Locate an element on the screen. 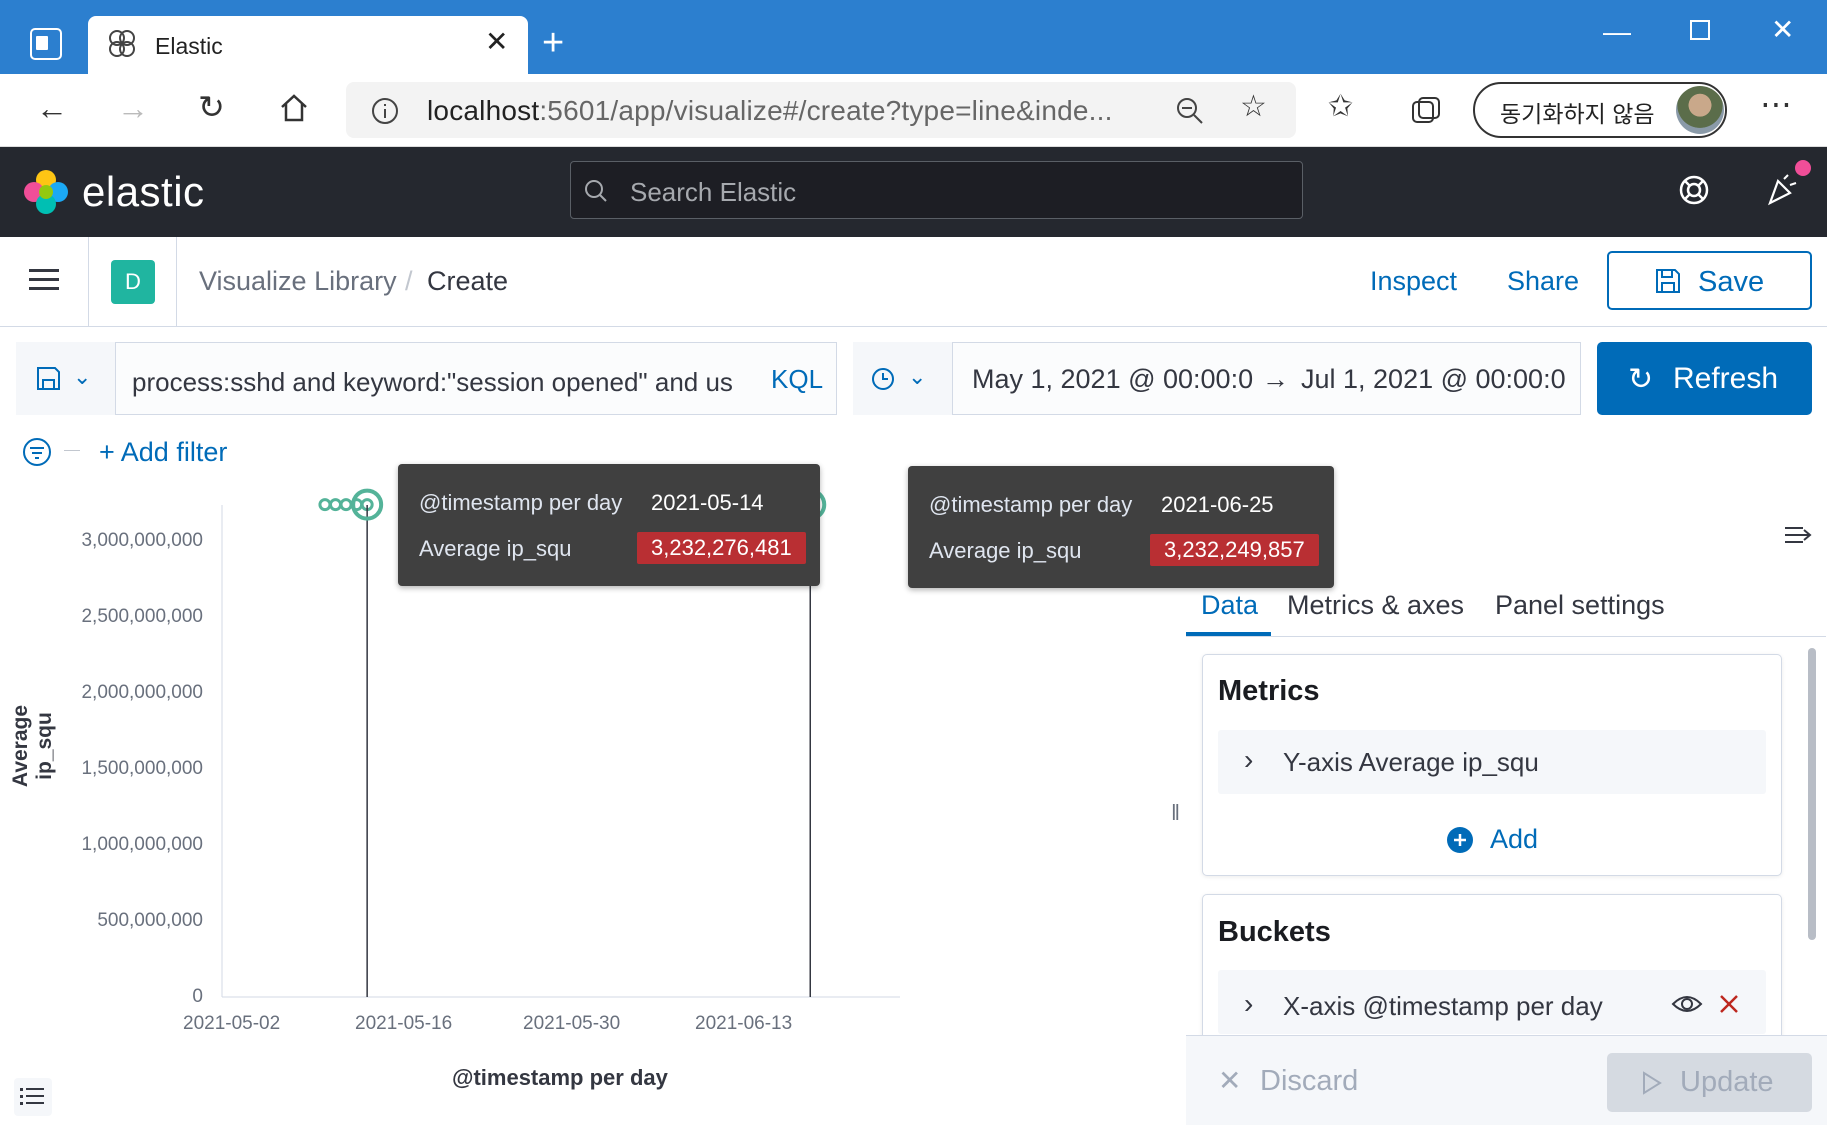  discard-button: Discard is located at coordinates (1309, 1081).